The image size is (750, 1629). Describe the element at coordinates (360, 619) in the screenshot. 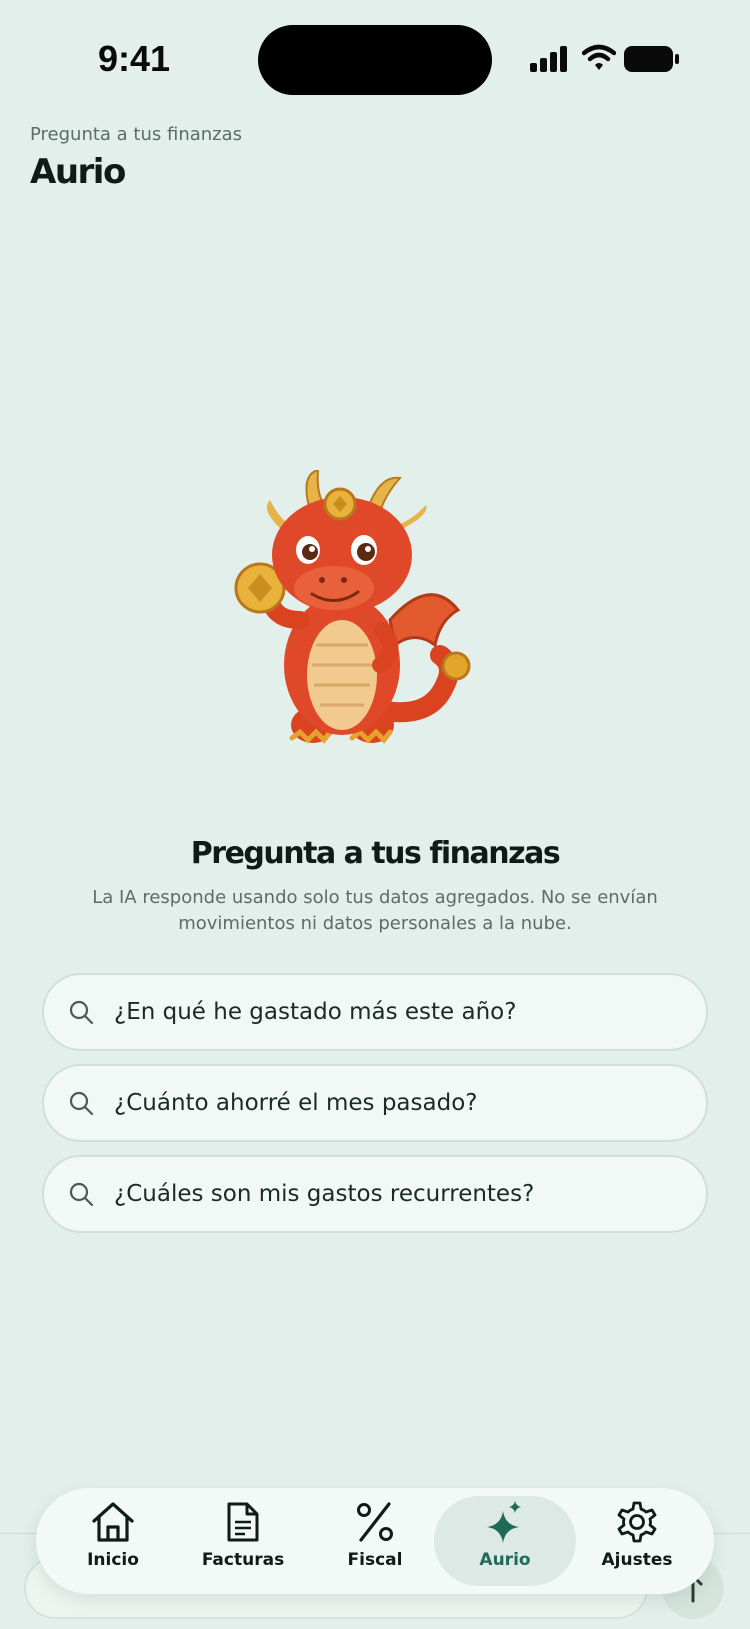

I see `dragon-mascot` at that location.